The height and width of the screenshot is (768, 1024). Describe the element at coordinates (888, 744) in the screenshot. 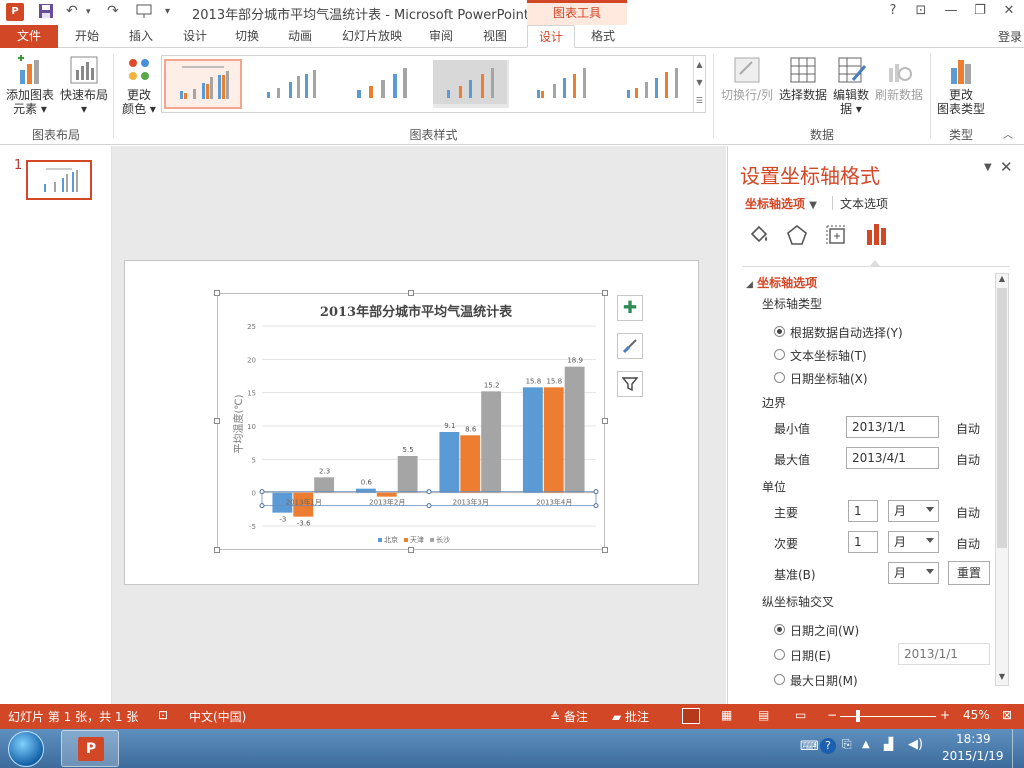

I see `network-icon: ▟` at that location.